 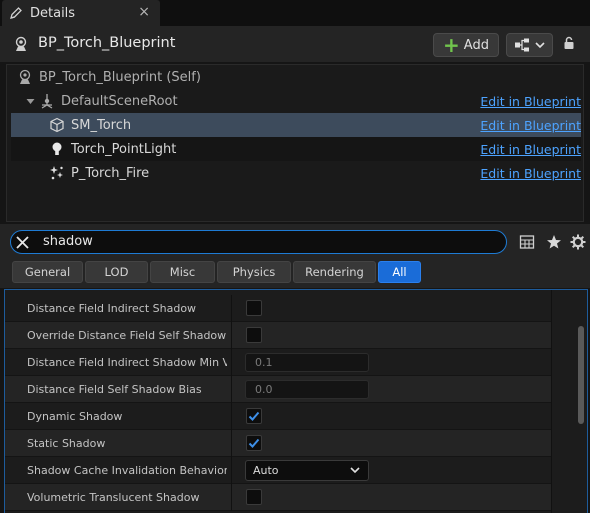 What do you see at coordinates (266, 470) in the screenshot?
I see `dropdown-value: Auto` at bounding box center [266, 470].